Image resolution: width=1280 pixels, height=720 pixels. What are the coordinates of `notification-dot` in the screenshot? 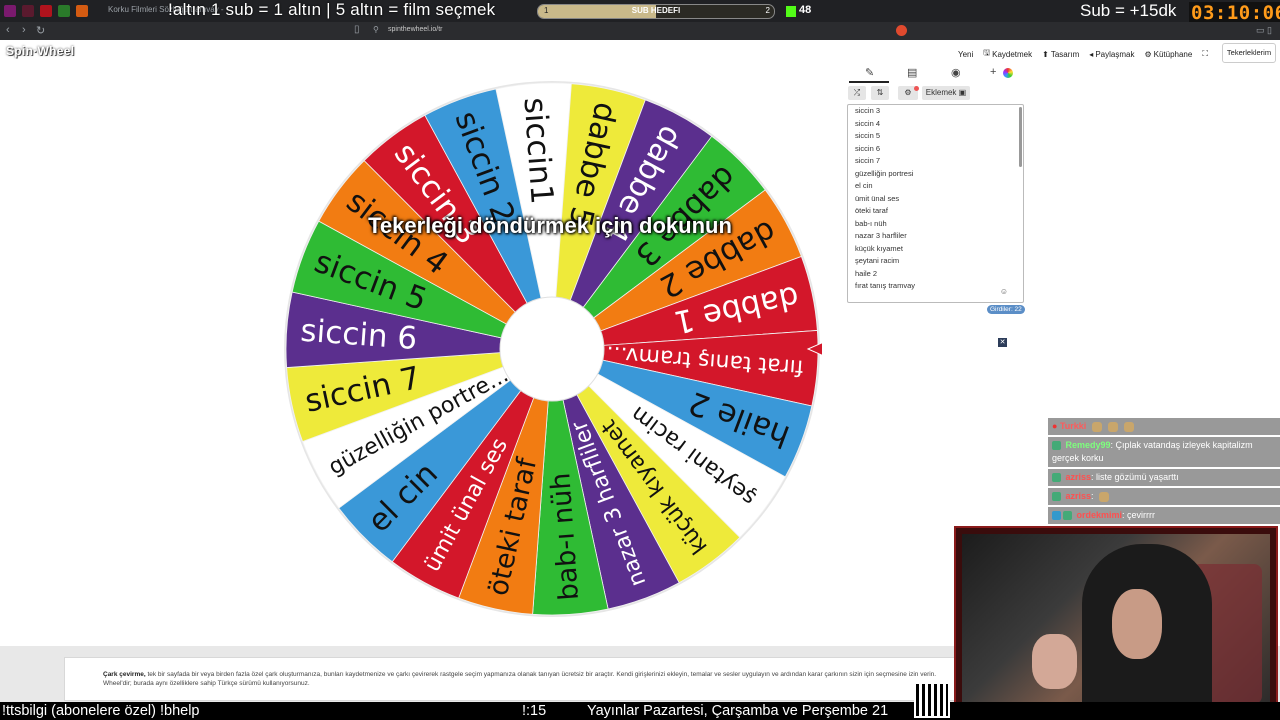 It's located at (916, 88).